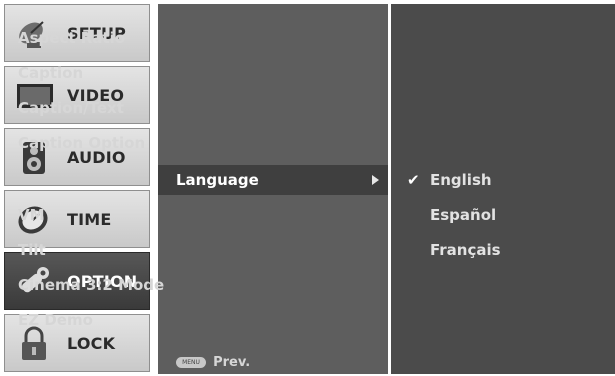 Image resolution: width=615 pixels, height=376 pixels. What do you see at coordinates (89, 219) in the screenshot?
I see `tab-time-label: TIME` at bounding box center [89, 219].